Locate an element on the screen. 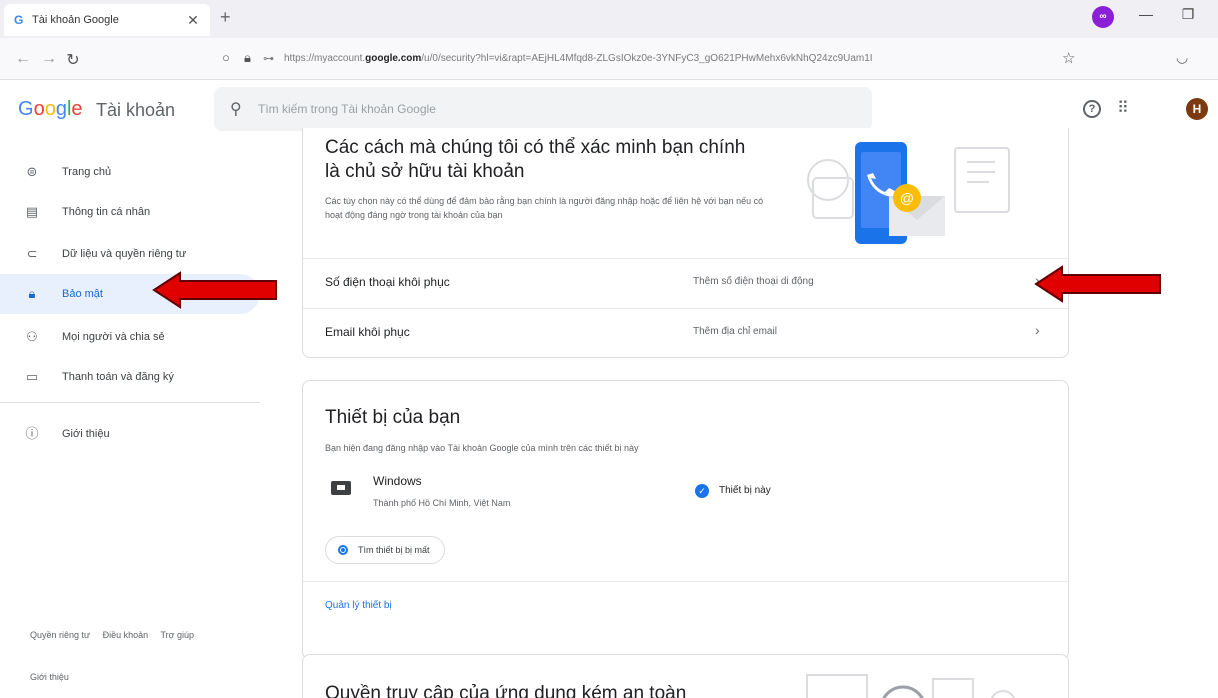 Image resolution: width=1218 pixels, height=698 pixels. row-value: Thêm số điện thoại di động is located at coordinates (753, 281).